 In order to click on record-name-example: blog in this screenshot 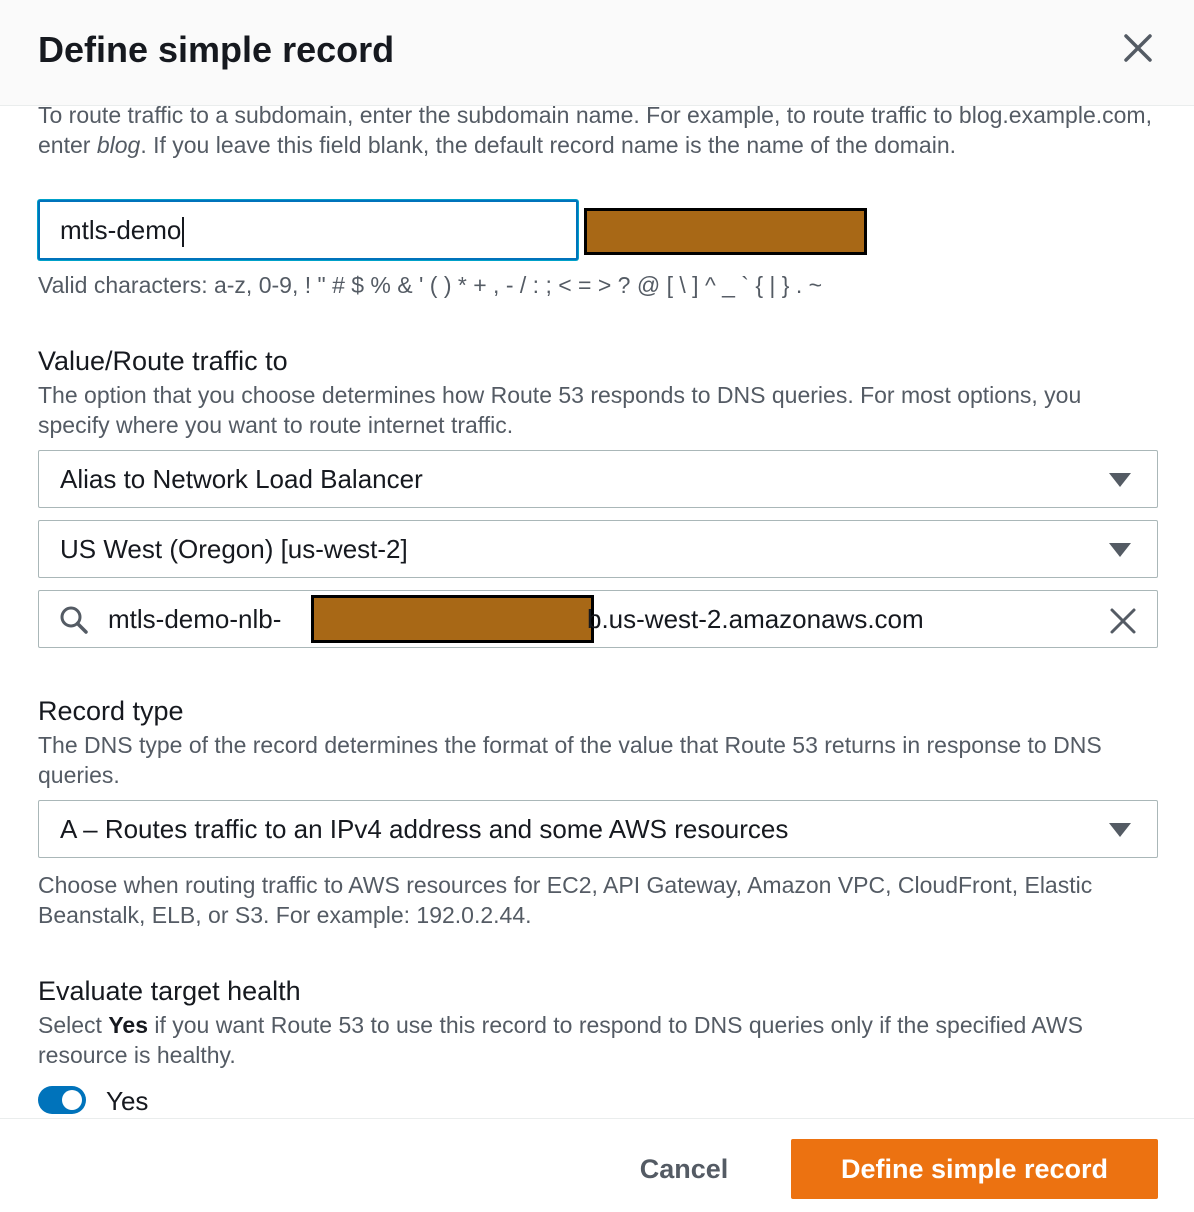, I will do `click(118, 145)`.